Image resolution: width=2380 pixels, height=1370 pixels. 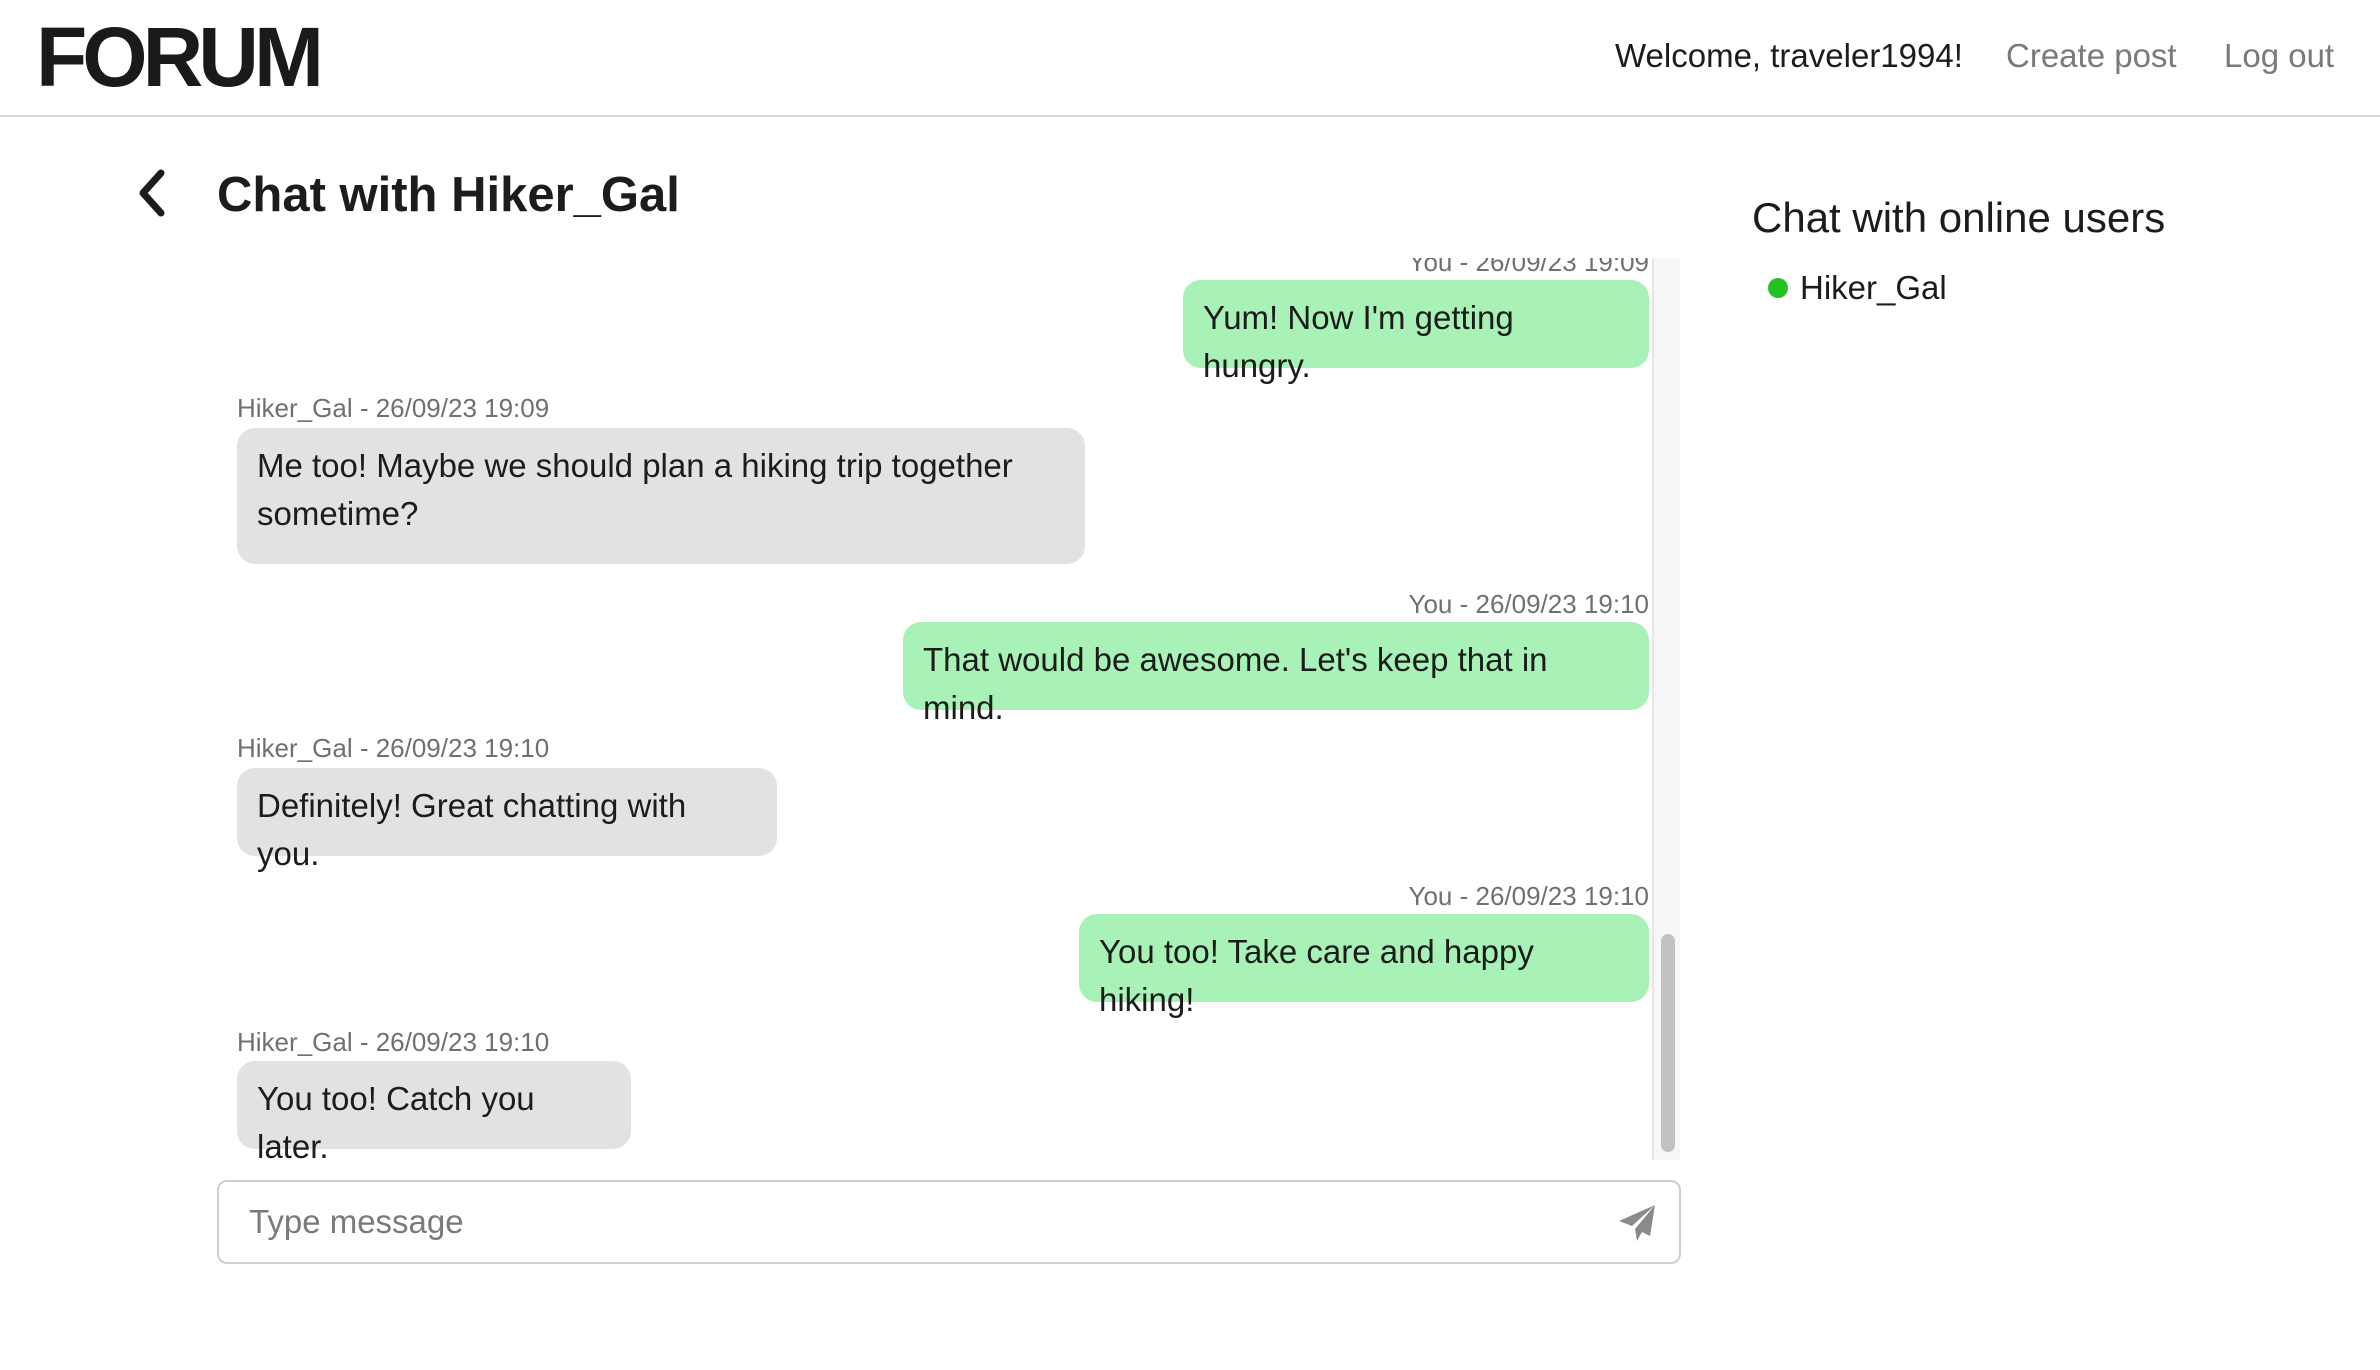 I want to click on online-users-title: Chat with online users, so click(x=1959, y=217).